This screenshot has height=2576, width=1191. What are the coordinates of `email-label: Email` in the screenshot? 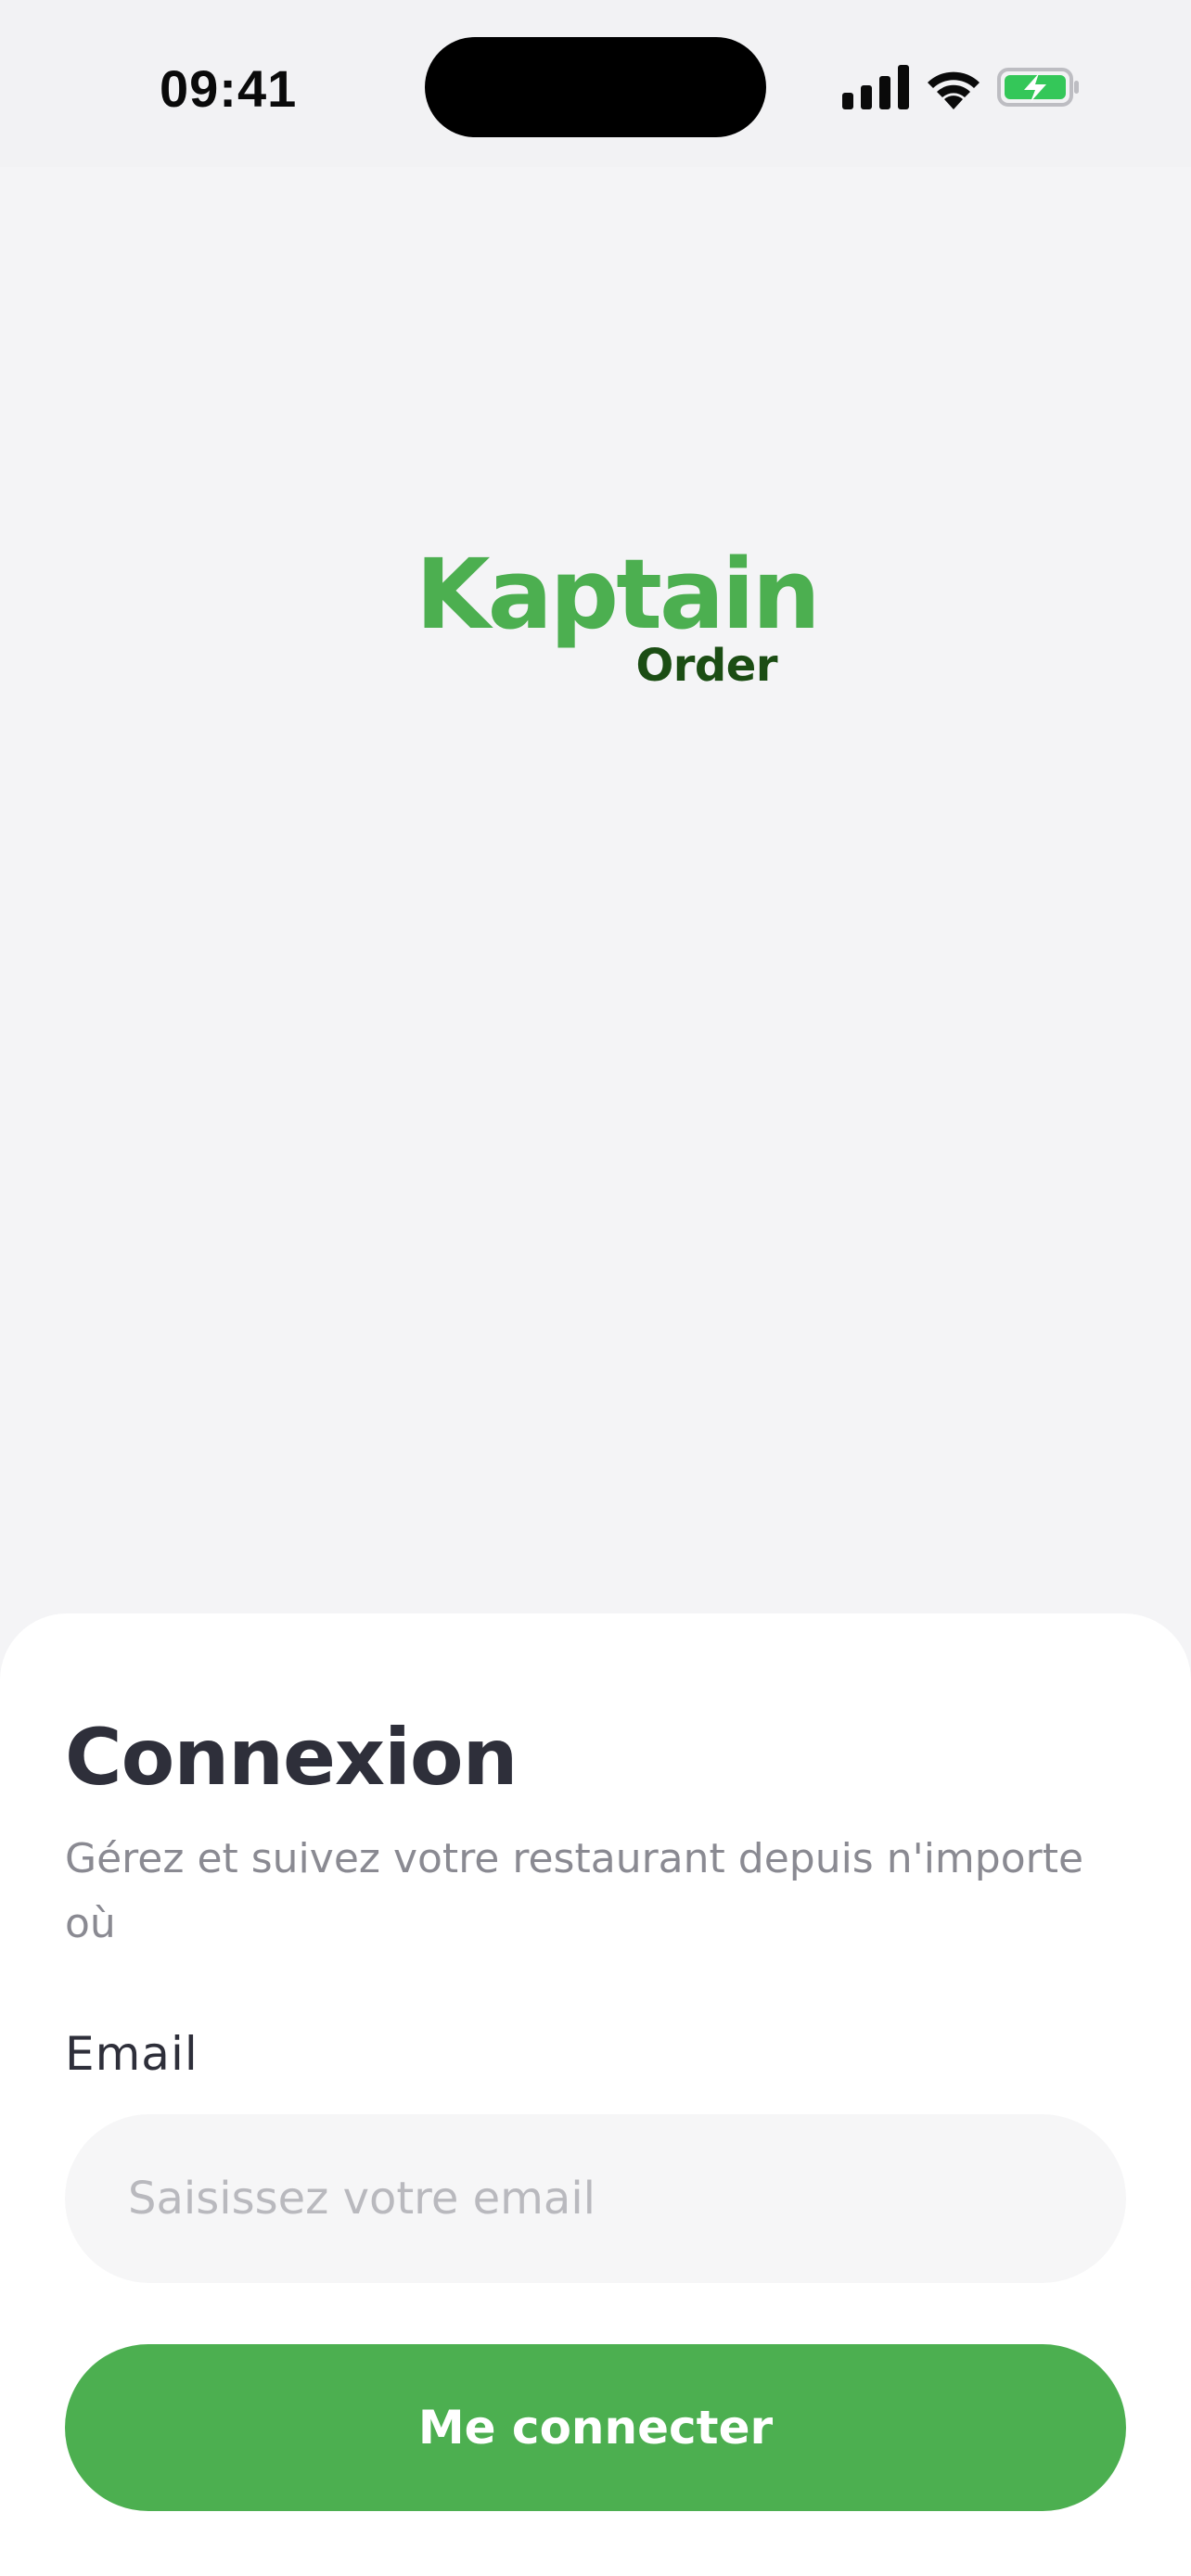 It's located at (132, 2054).